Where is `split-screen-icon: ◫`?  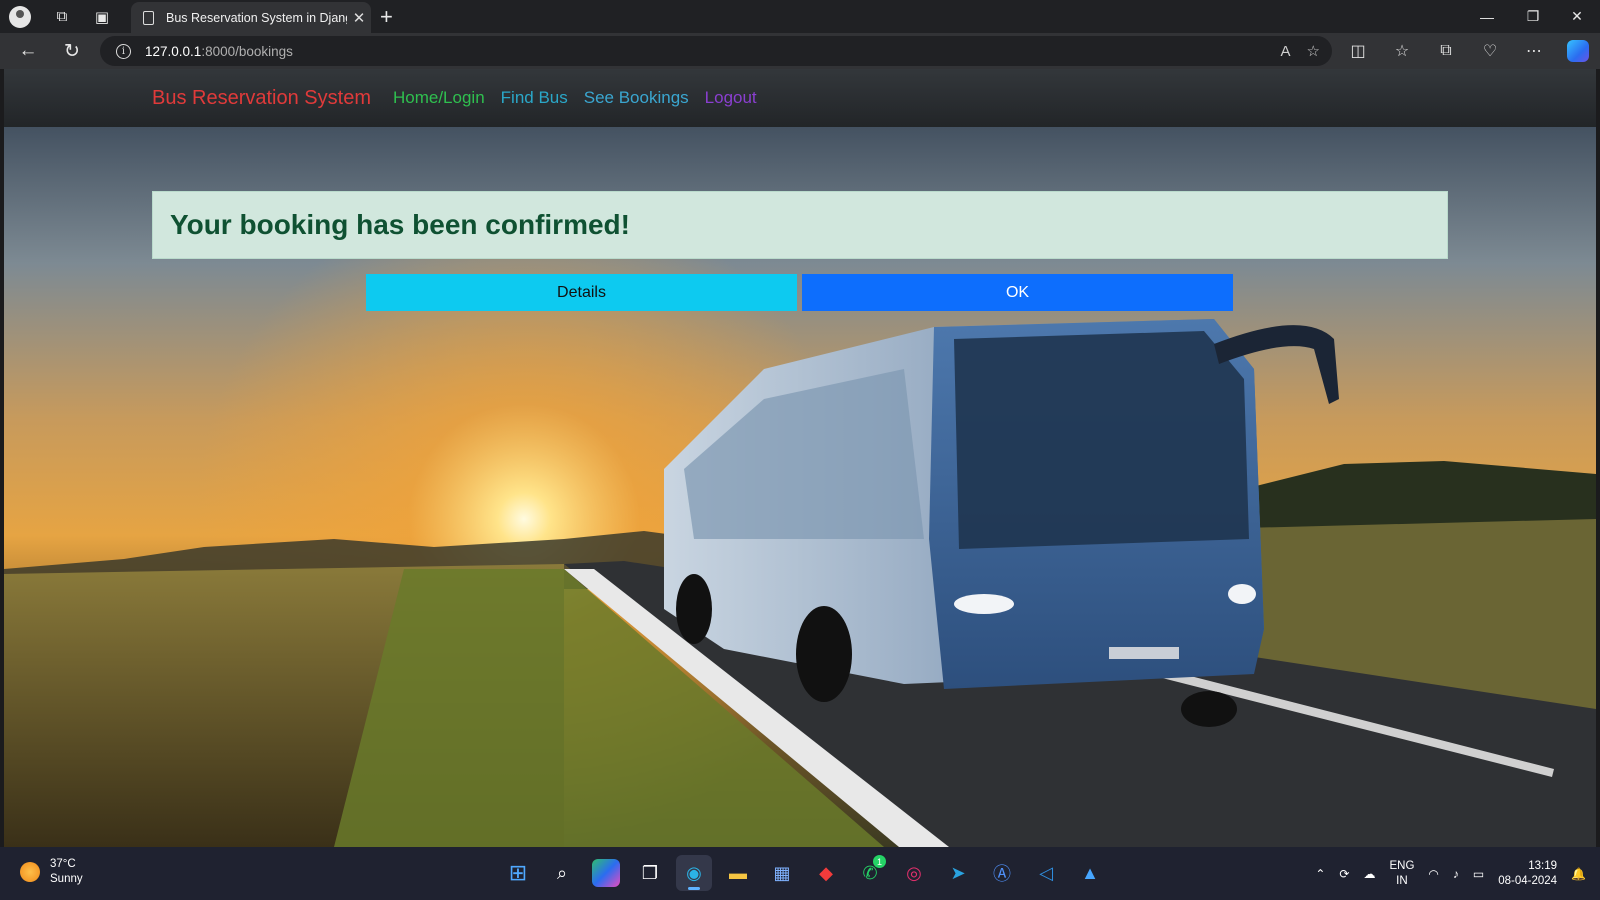 split-screen-icon: ◫ is located at coordinates (1358, 51).